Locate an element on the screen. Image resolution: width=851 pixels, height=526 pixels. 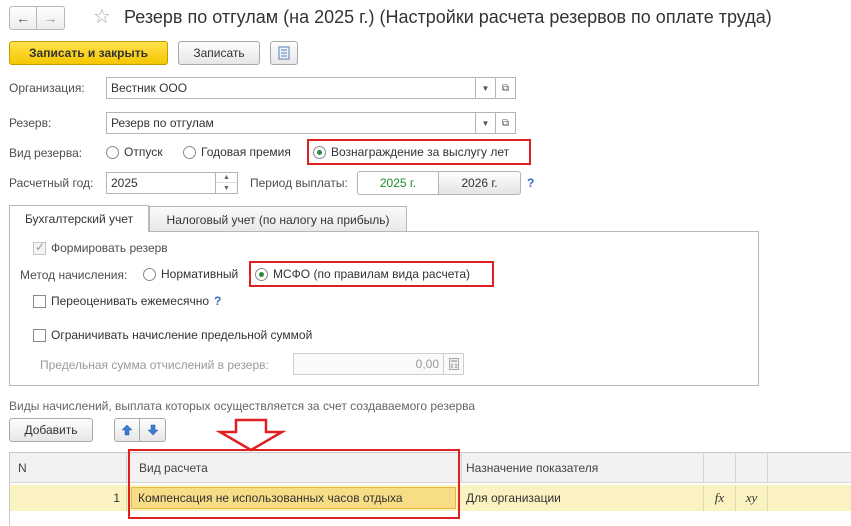
organization-open-button: ⧉ is located at coordinates (506, 88).